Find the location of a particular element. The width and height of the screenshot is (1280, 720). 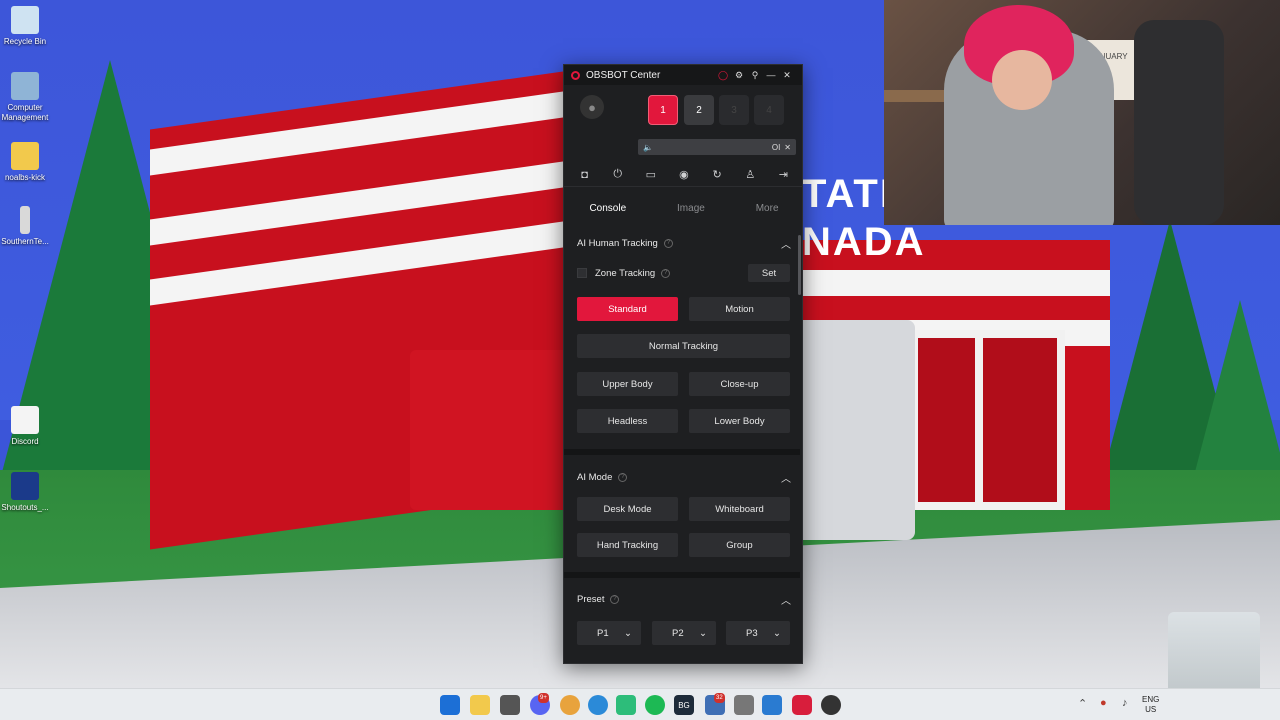

lower-body-button: Lower Body is located at coordinates (739, 421).